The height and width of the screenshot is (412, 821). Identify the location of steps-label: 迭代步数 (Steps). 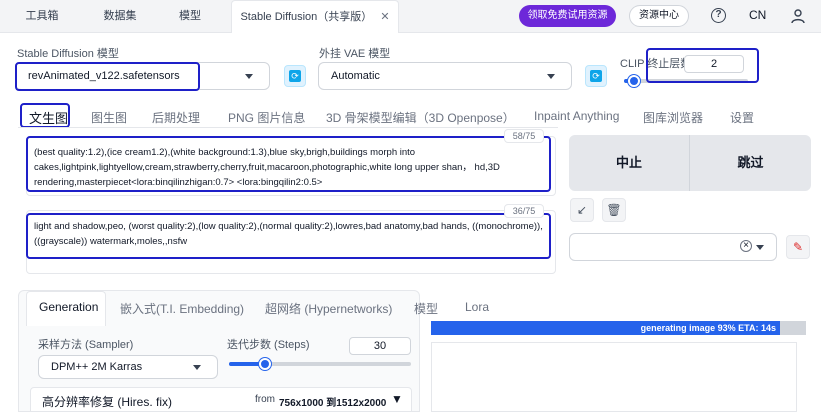
(268, 345).